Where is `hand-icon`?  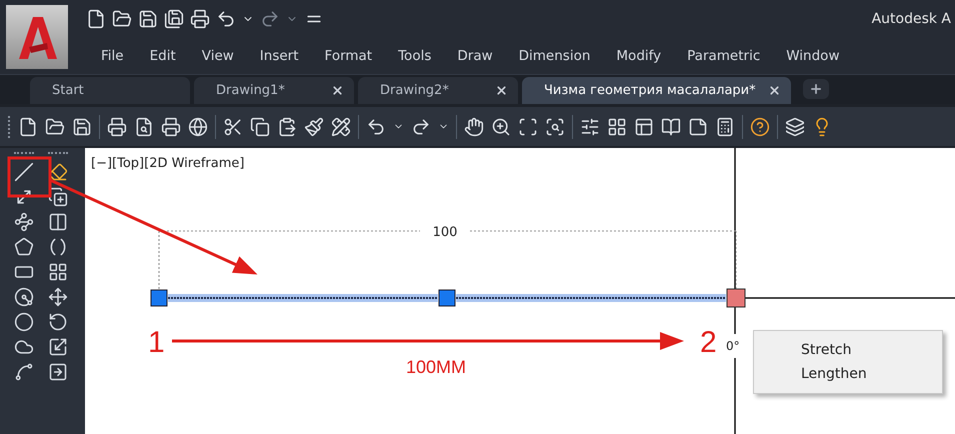 hand-icon is located at coordinates (474, 126).